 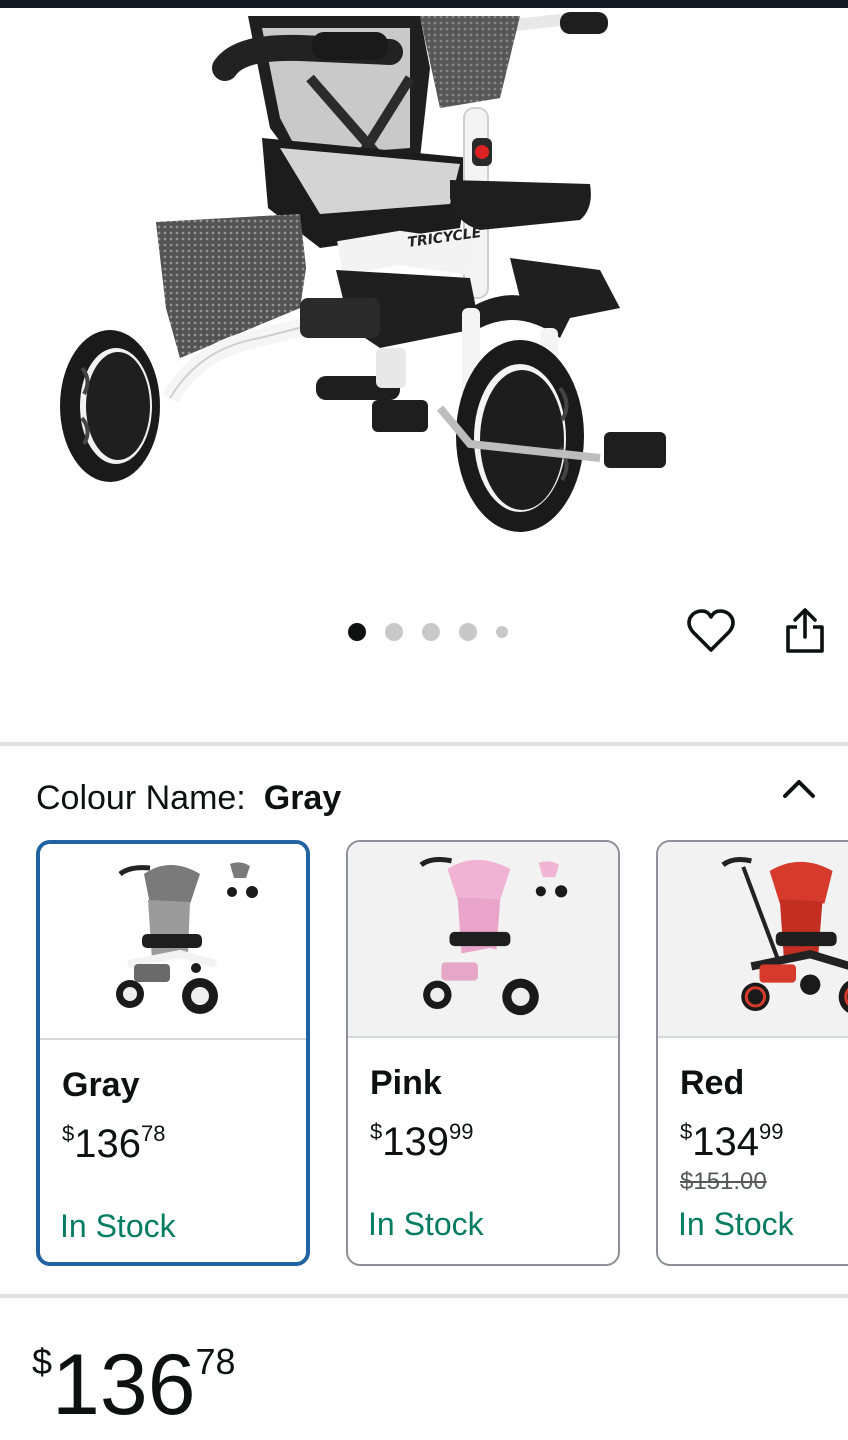 What do you see at coordinates (124, 1385) in the screenshot?
I see `price-whole: 136` at bounding box center [124, 1385].